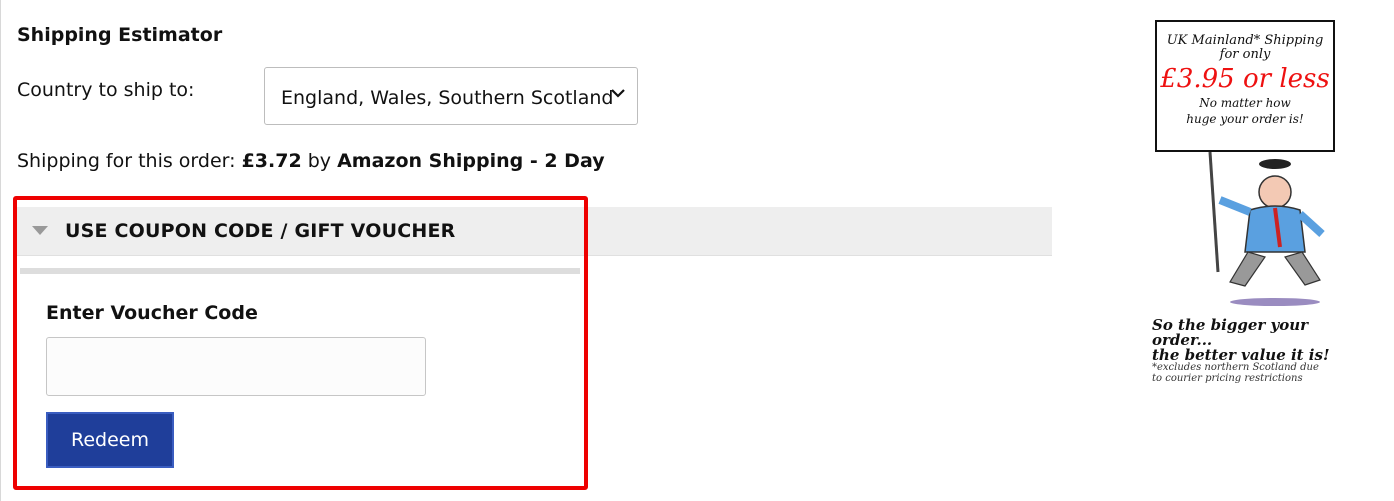  Describe the element at coordinates (447, 98) in the screenshot. I see `country-select-value: England, Wales, Southern Scotland` at that location.